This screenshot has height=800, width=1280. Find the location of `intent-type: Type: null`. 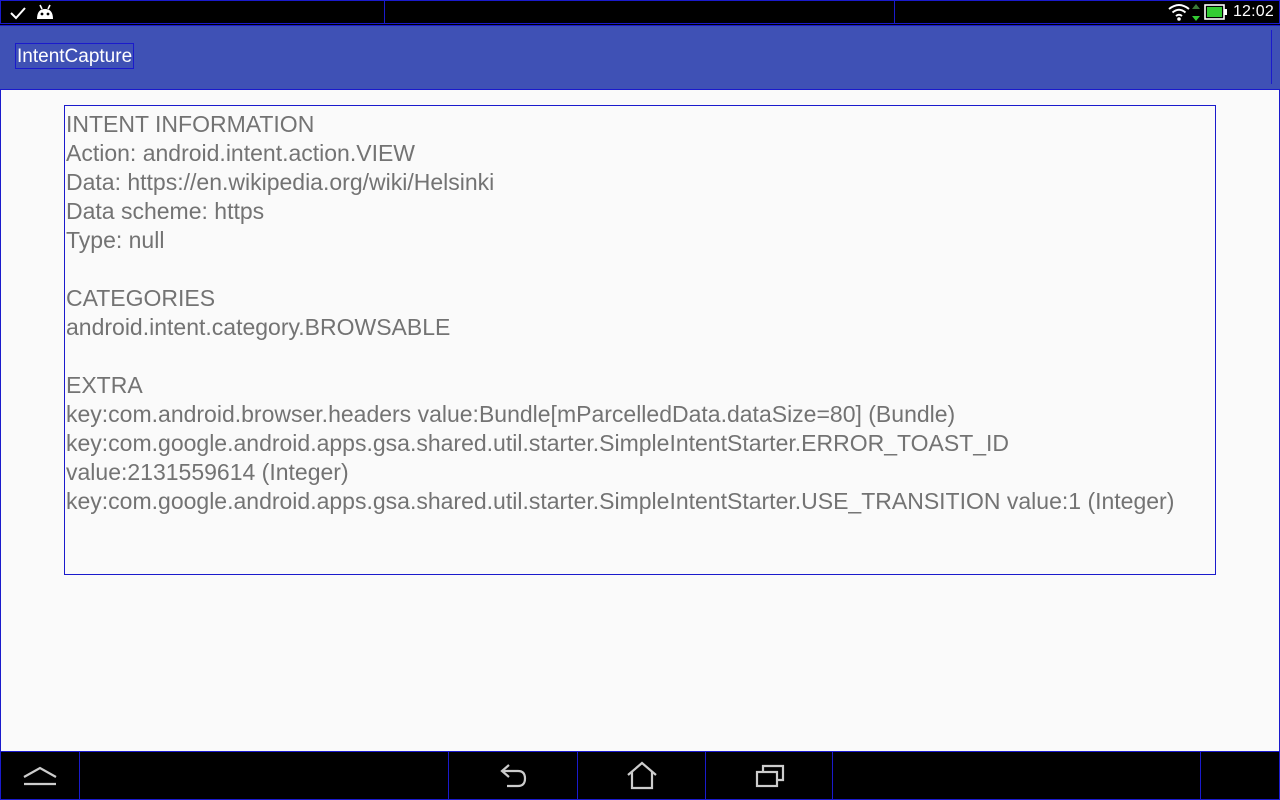

intent-type: Type: null is located at coordinates (115, 240).